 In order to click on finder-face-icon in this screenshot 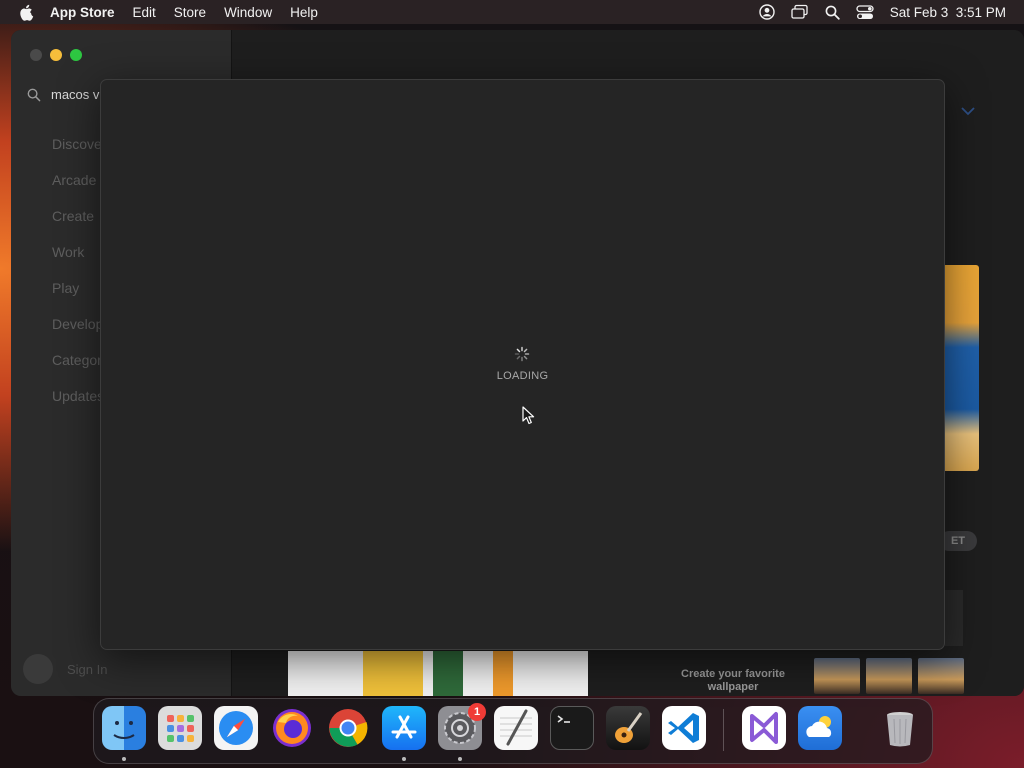, I will do `click(124, 730)`.